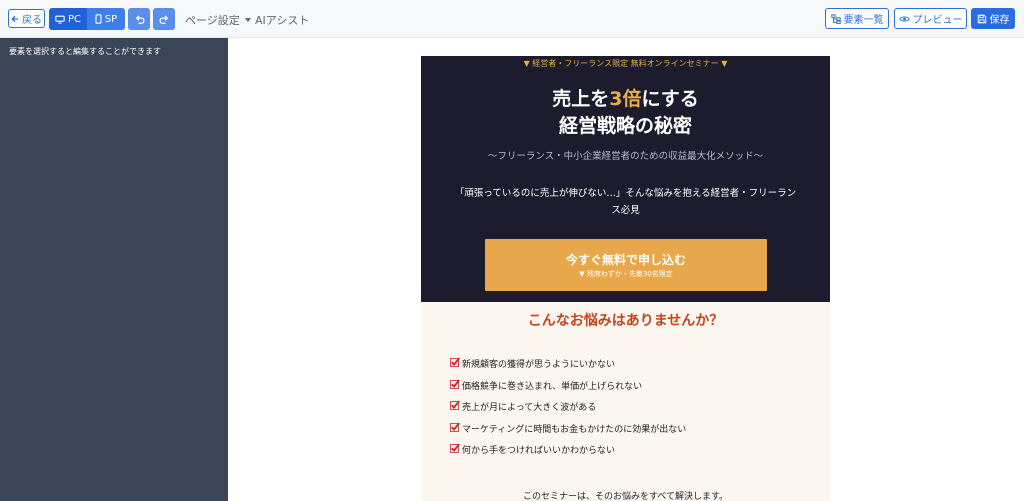 The image size is (1024, 501). I want to click on list-item: 売上が月によって大きく波がある, so click(568, 407).